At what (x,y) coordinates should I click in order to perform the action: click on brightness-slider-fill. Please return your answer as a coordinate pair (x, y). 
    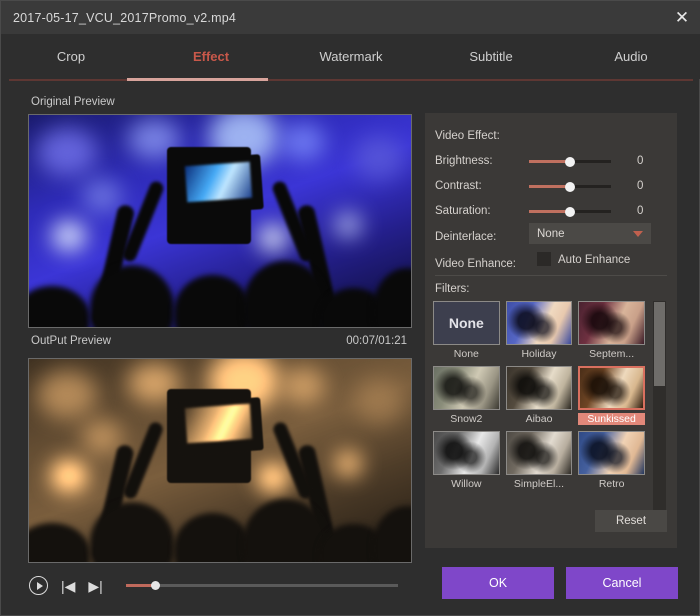
    Looking at the image, I should click on (549, 161).